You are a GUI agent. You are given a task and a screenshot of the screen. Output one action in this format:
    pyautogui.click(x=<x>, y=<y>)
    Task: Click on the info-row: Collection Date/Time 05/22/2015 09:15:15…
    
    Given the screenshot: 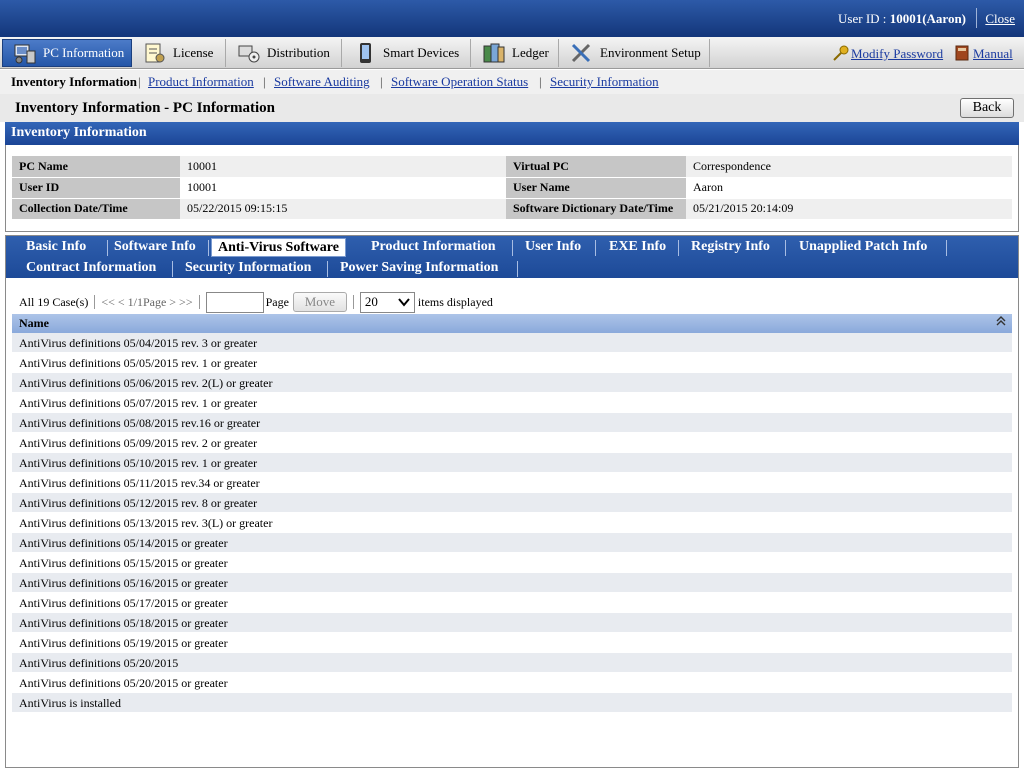 What is the action you would take?
    pyautogui.click(x=512, y=209)
    